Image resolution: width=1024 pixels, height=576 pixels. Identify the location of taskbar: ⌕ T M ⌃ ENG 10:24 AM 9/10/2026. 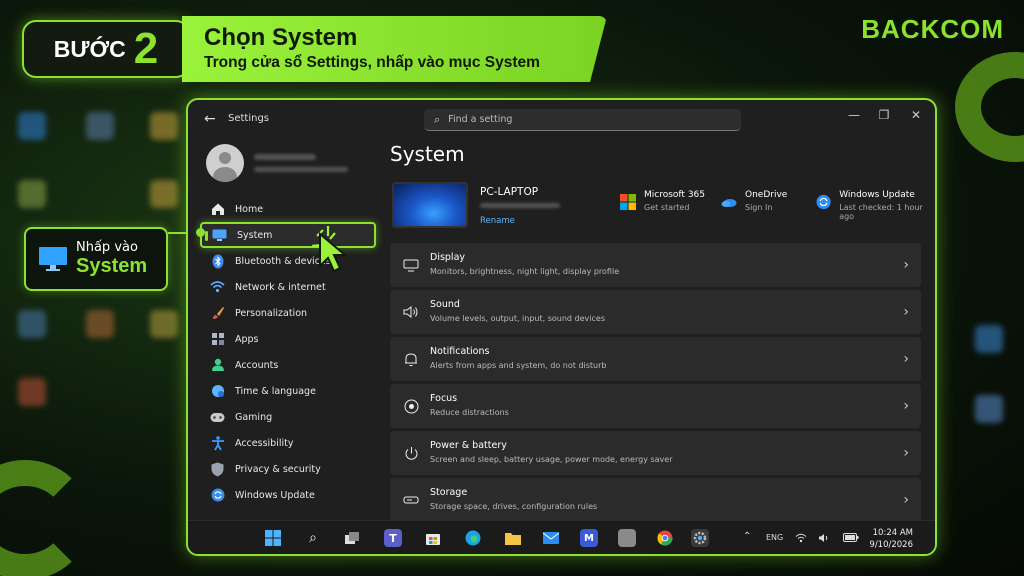
(561, 537).